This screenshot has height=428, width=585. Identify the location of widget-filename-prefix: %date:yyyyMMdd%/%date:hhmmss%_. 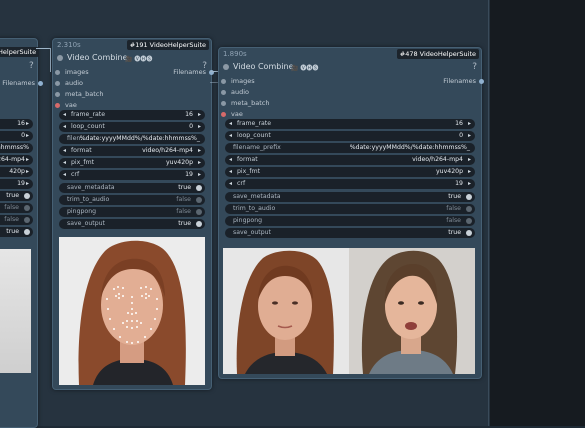
(16, 148).